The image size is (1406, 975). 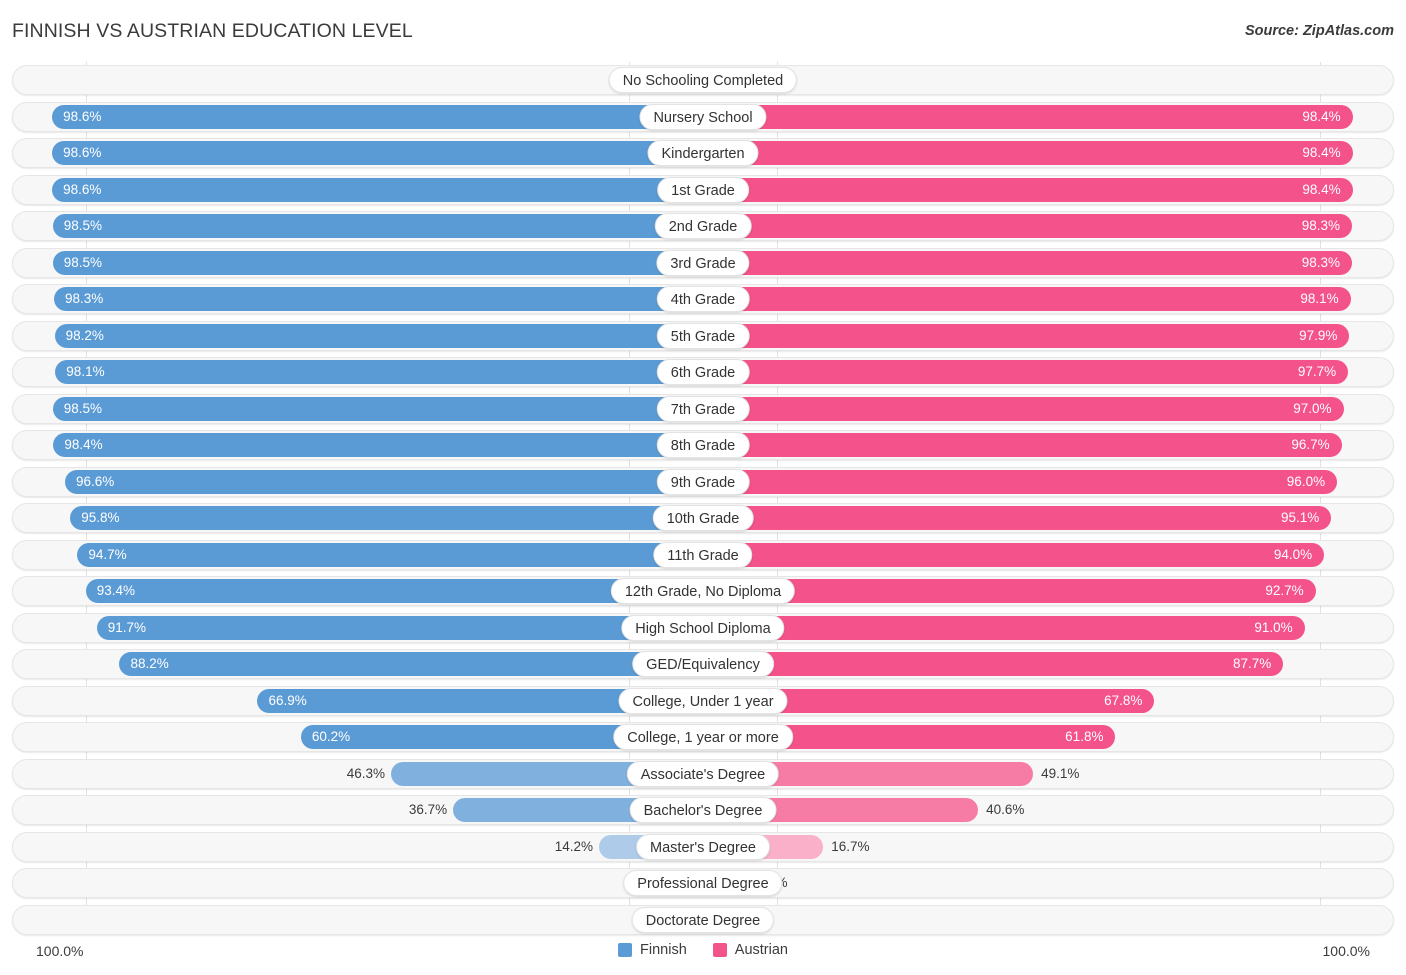 I want to click on bar-value-austrian: 92.7%, so click(x=1284, y=590).